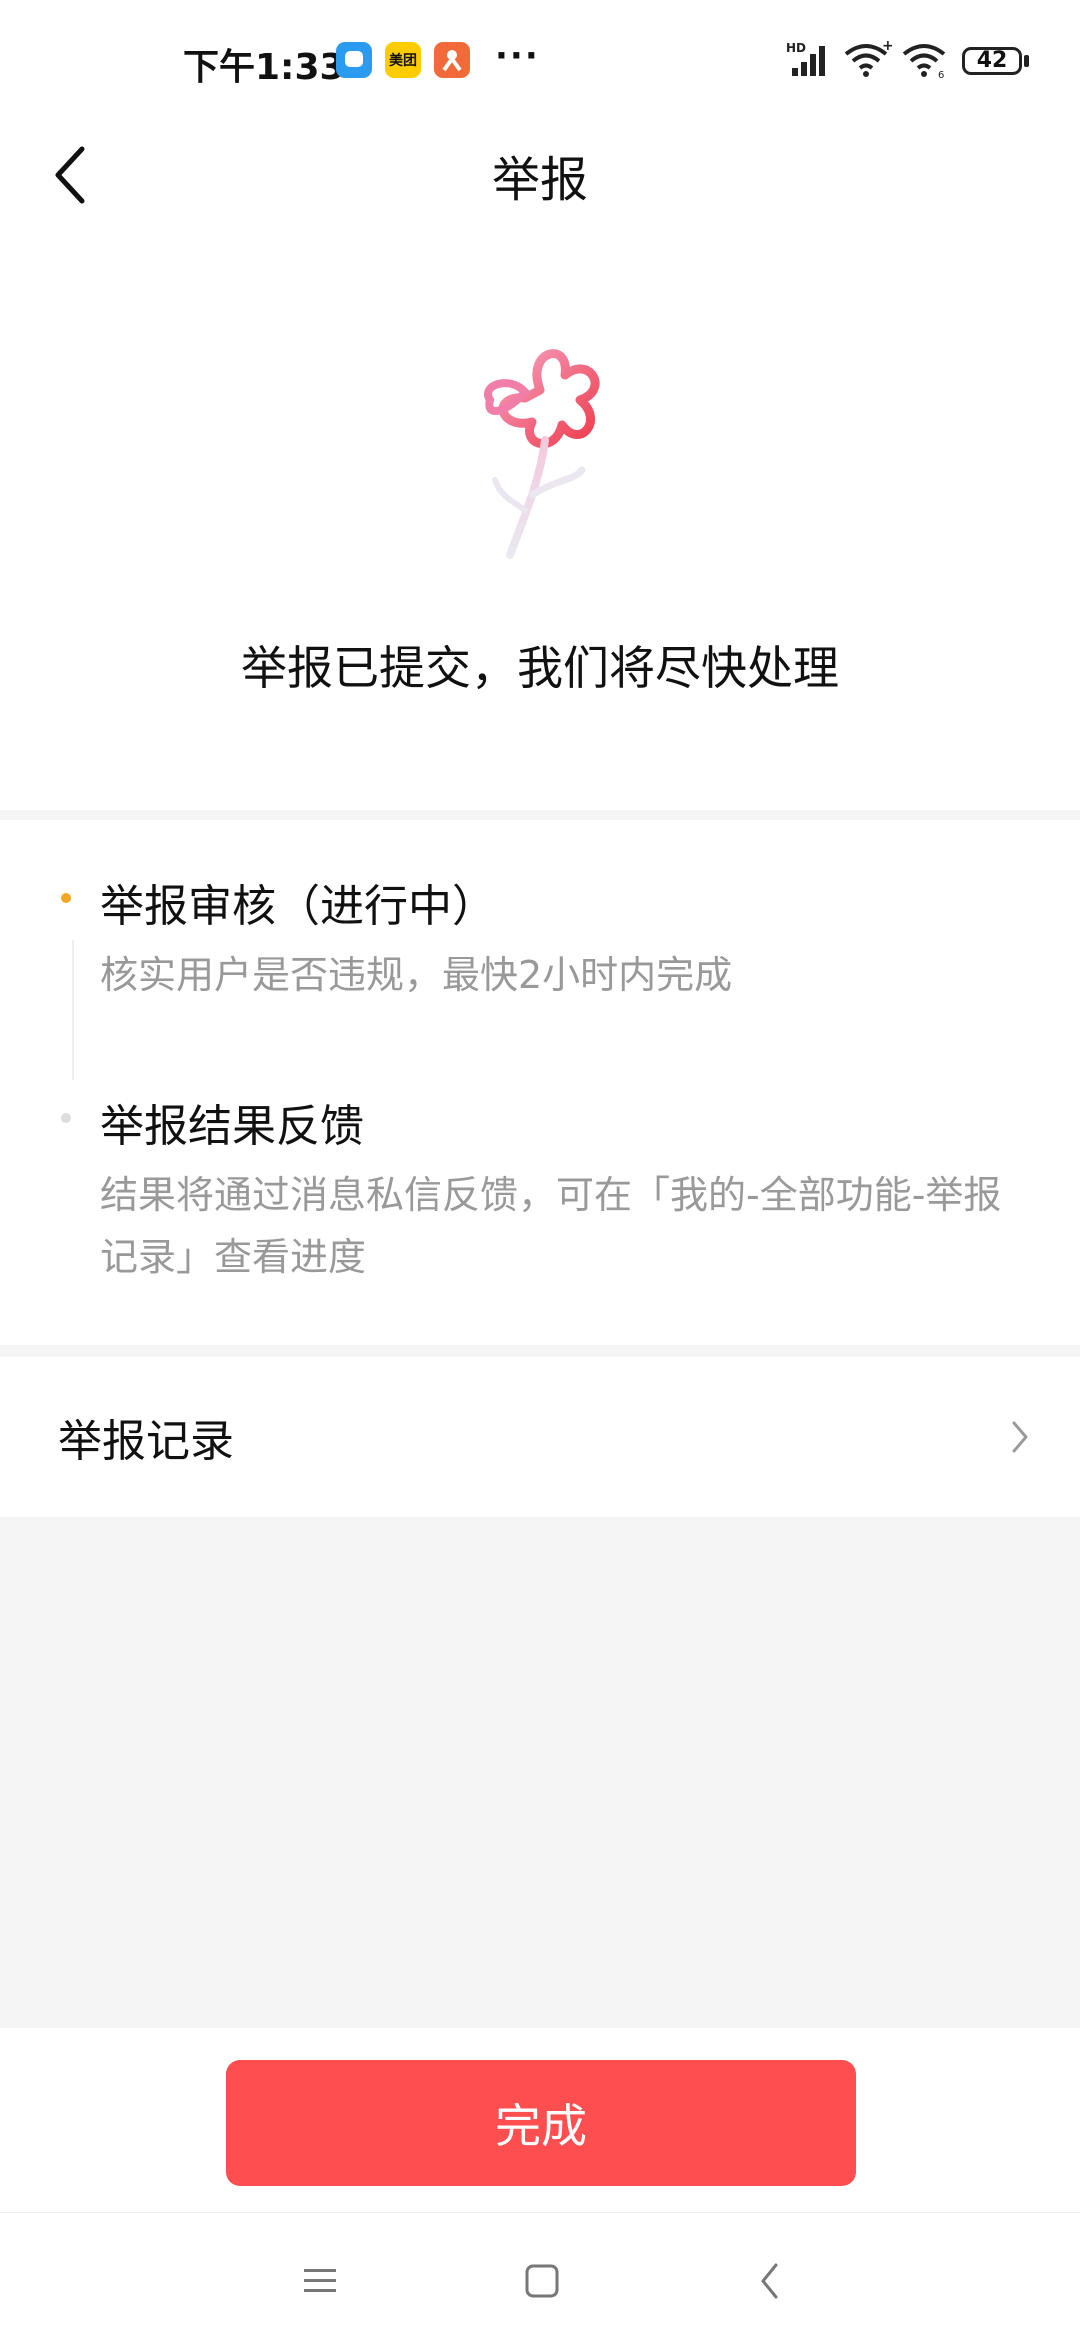  I want to click on bottom-action-area: 完成, so click(540, 2120).